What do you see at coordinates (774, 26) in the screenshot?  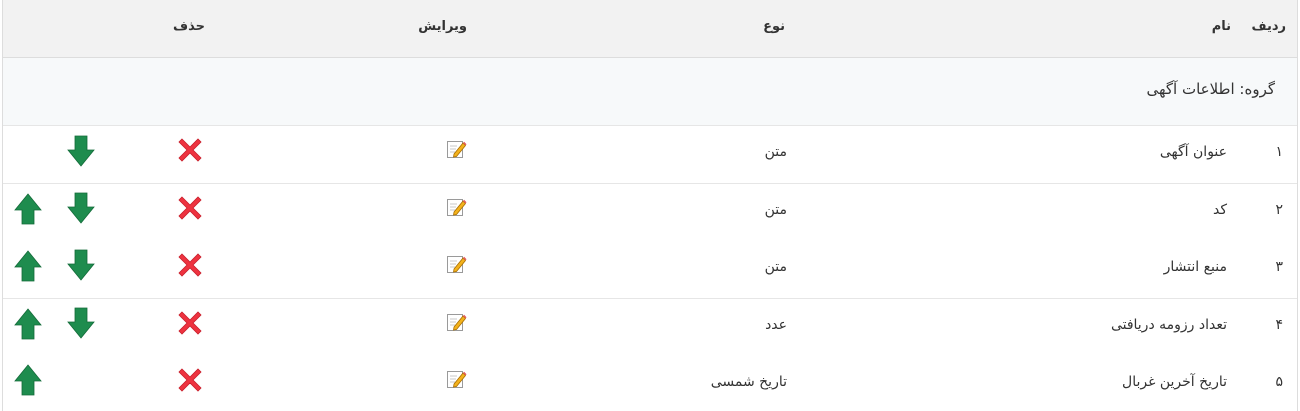 I see `header-type: نوع` at bounding box center [774, 26].